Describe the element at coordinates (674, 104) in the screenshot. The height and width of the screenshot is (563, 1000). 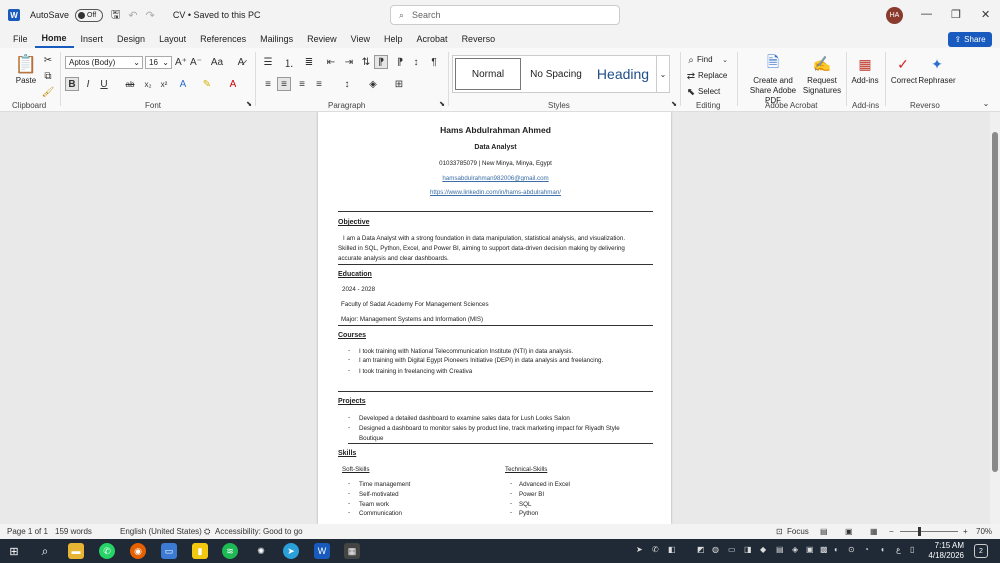
I see `styles-dialog-launcher-icon: ⬊` at that location.